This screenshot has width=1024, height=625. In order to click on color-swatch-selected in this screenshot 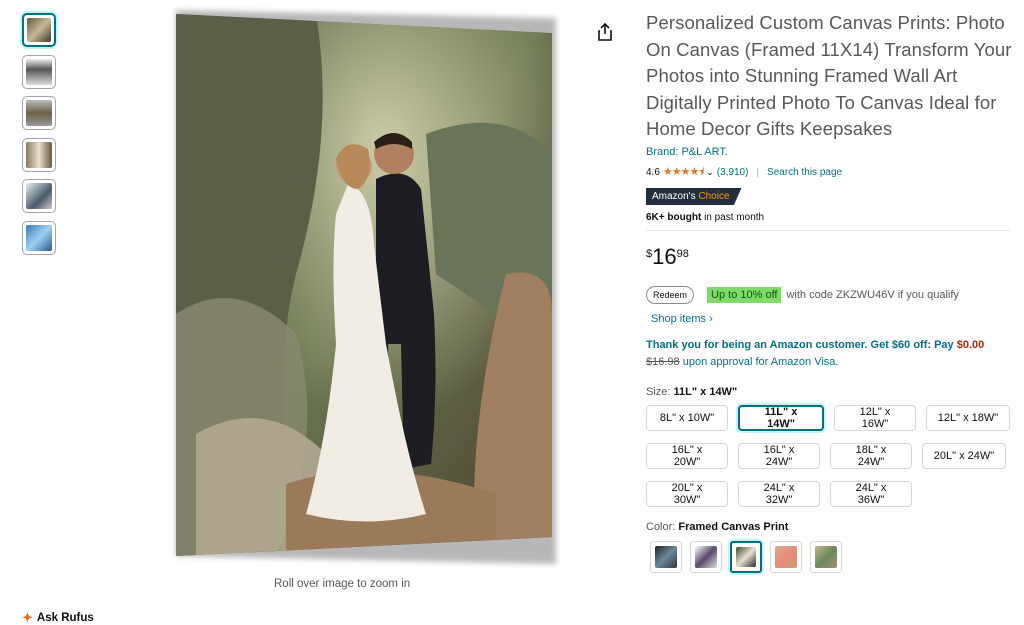, I will do `click(746, 556)`.